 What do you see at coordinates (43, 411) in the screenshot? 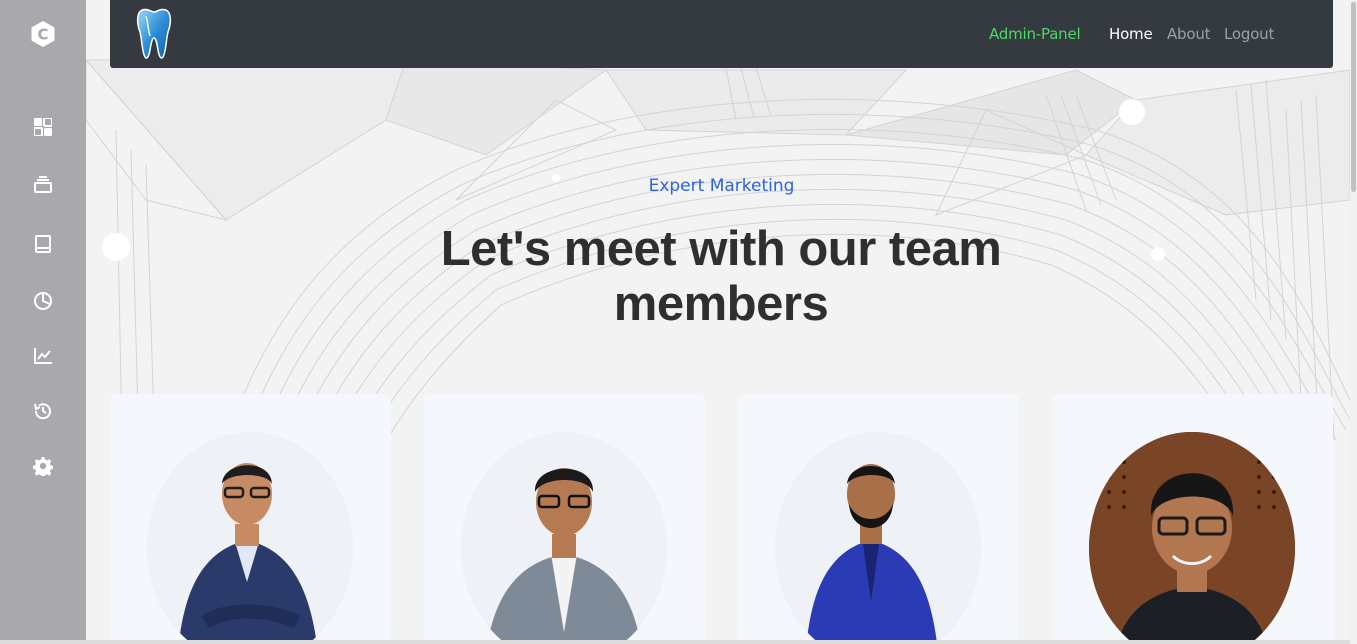
I see `history-icon` at bounding box center [43, 411].